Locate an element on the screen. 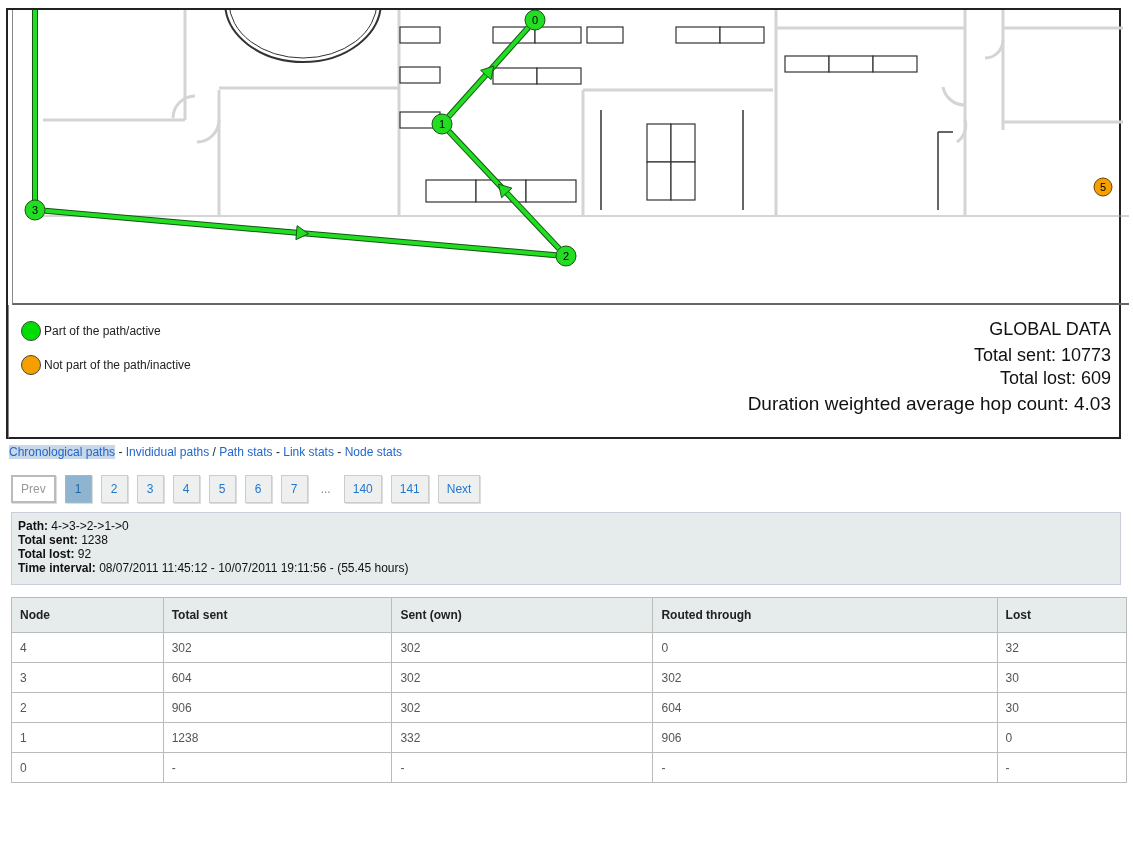  path-info-line: Path: 4->3->2->1->0 is located at coordinates (74, 526).